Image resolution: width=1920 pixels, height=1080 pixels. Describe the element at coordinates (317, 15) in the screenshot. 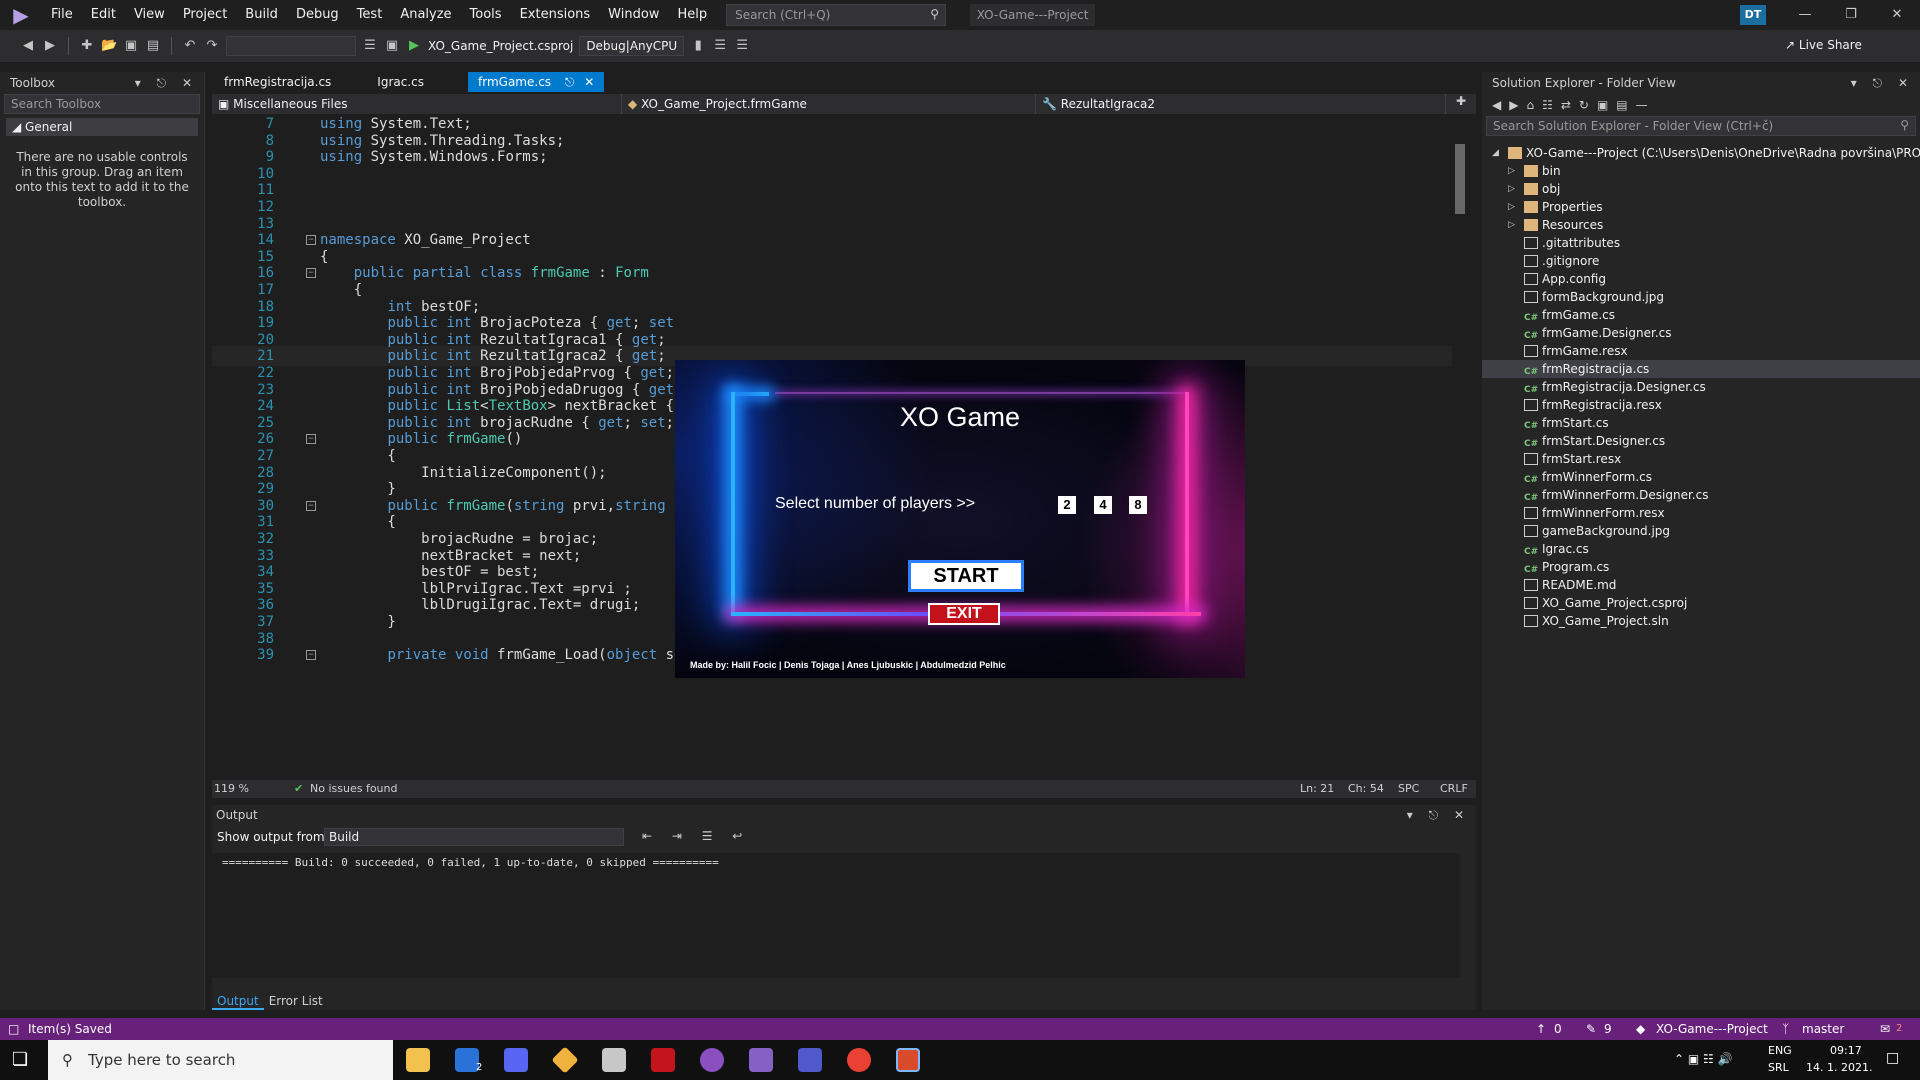

I see `menu-debug: Debug` at that location.